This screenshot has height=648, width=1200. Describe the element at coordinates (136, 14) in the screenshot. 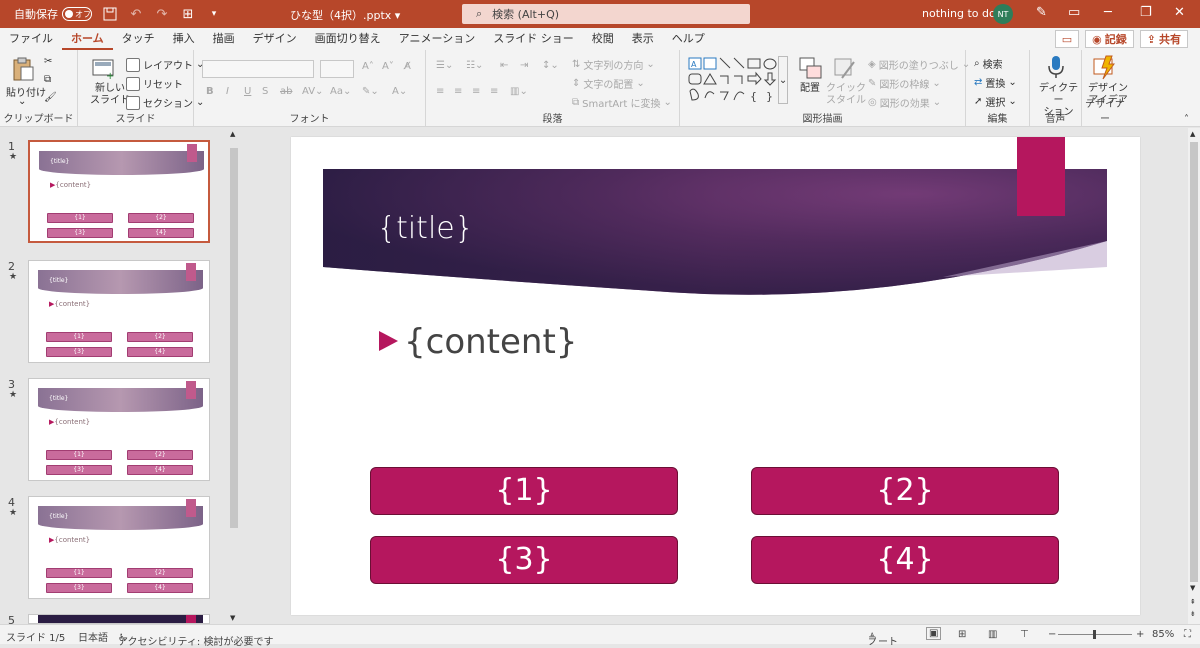

I see `undo-icon: ↶` at that location.